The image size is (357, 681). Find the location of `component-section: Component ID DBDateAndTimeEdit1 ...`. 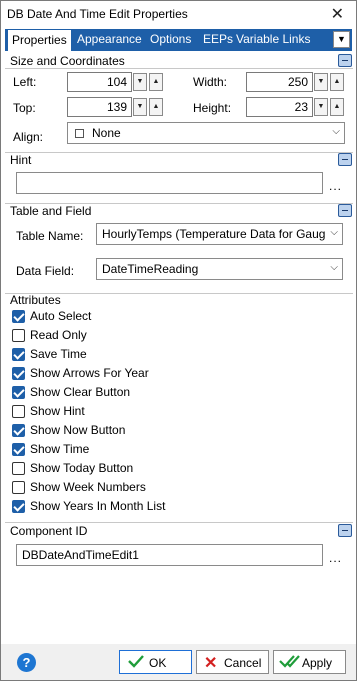

component-section: Component ID DBDateAndTimeEdit1 ... is located at coordinates (179, 548).